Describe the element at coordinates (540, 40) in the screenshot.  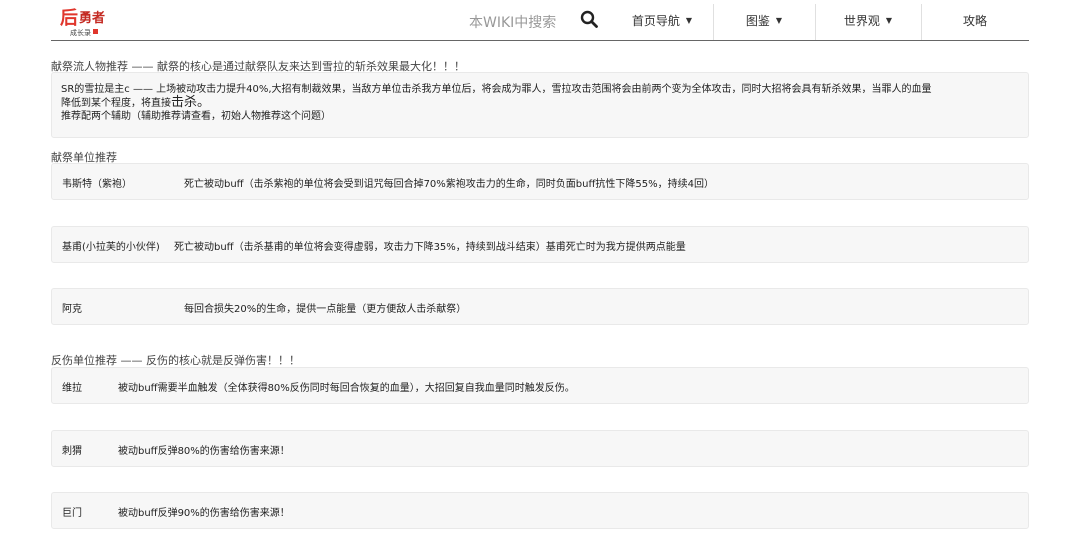
I see `header-divider` at that location.